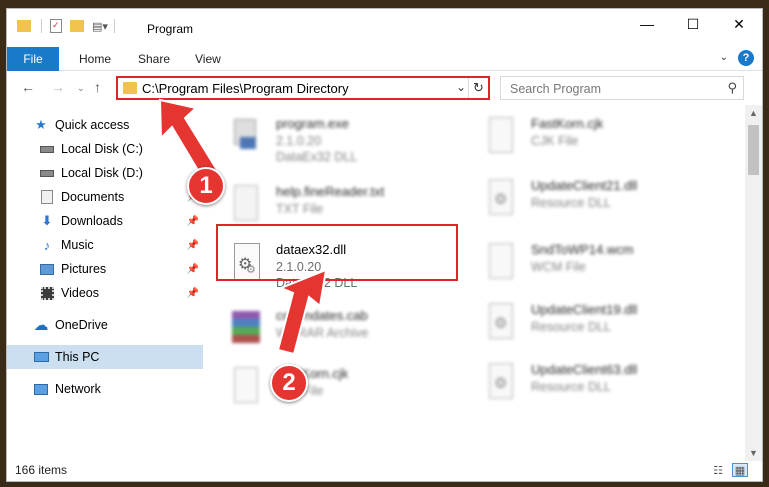 This screenshot has width=769, height=487. I want to click on list-item: ⚙ UpdateClient63.dll Resource DLL, so click(587, 383).